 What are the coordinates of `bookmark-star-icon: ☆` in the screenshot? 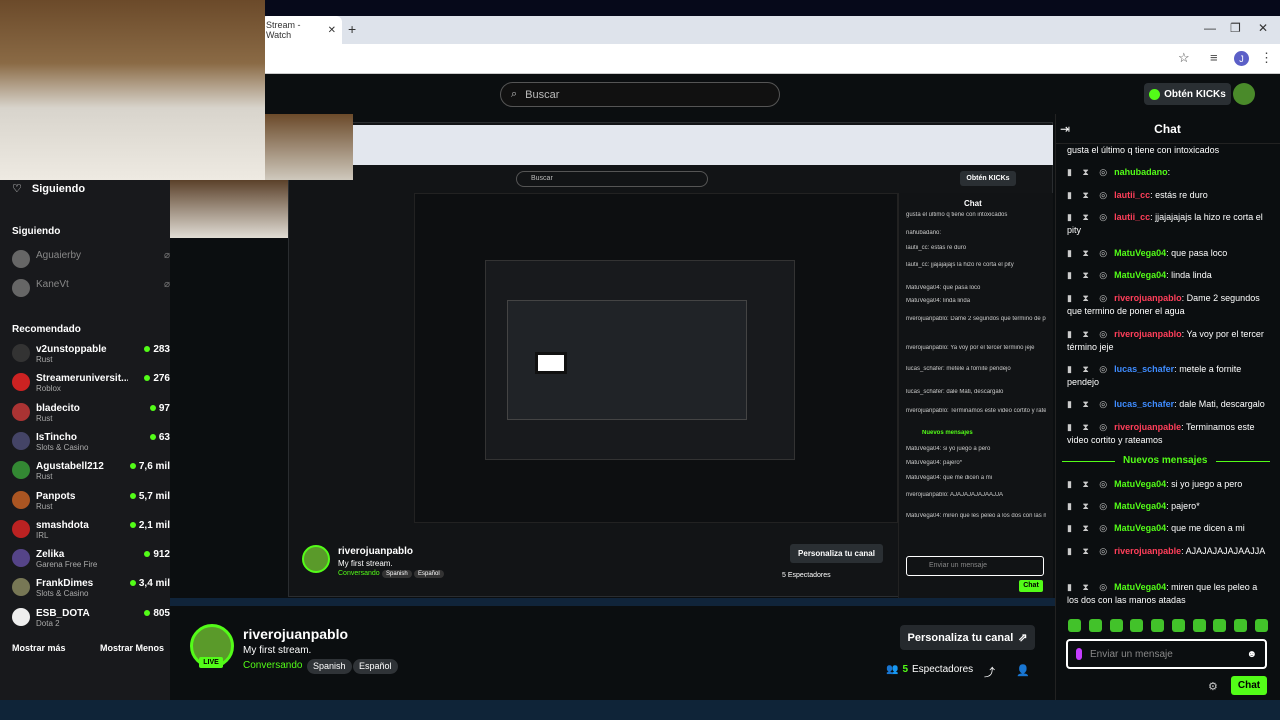 It's located at (1184, 58).